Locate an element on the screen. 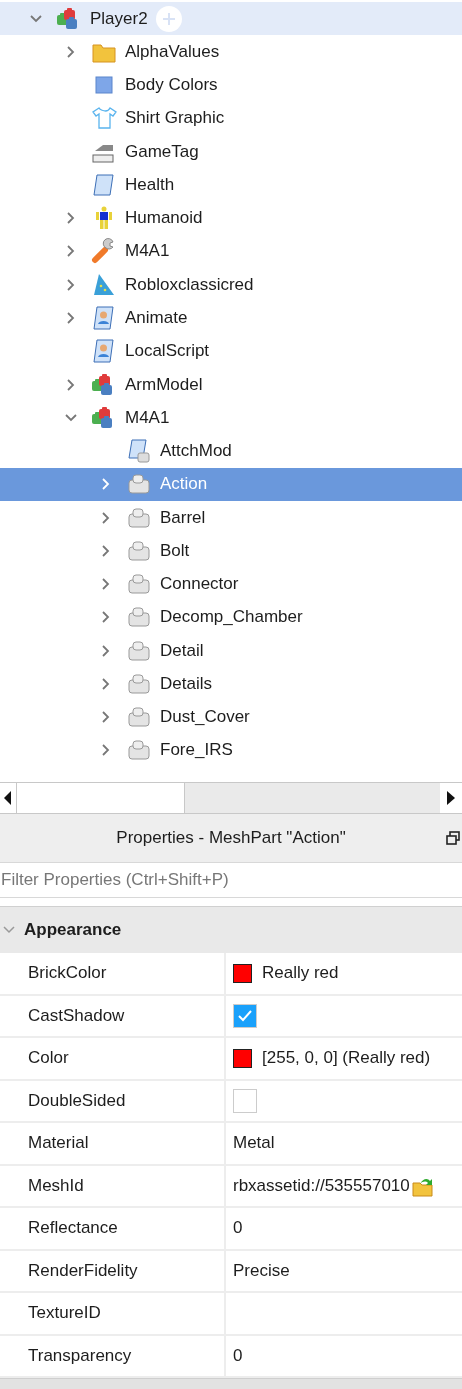 Image resolution: width=462 pixels, height=1389 pixels. tree-item: Humanoid is located at coordinates (231, 218).